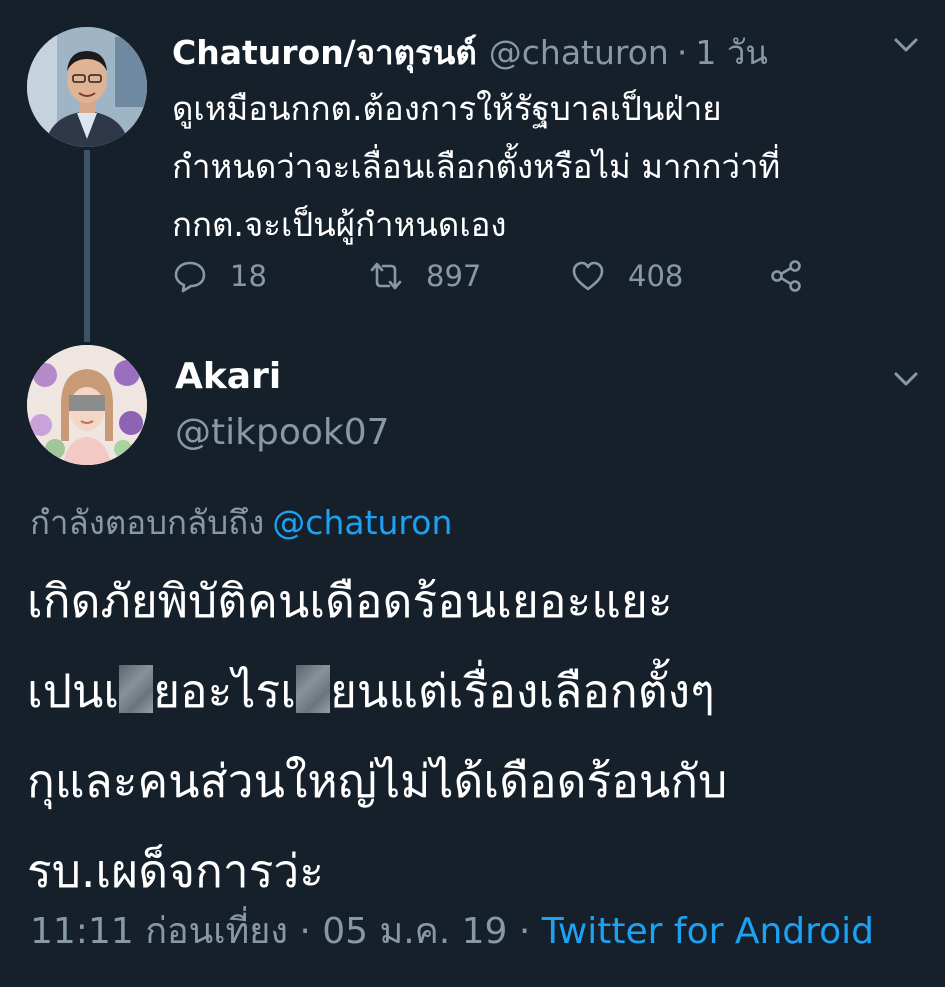 This screenshot has width=945, height=987. I want to click on reply-button: 18, so click(219, 276).